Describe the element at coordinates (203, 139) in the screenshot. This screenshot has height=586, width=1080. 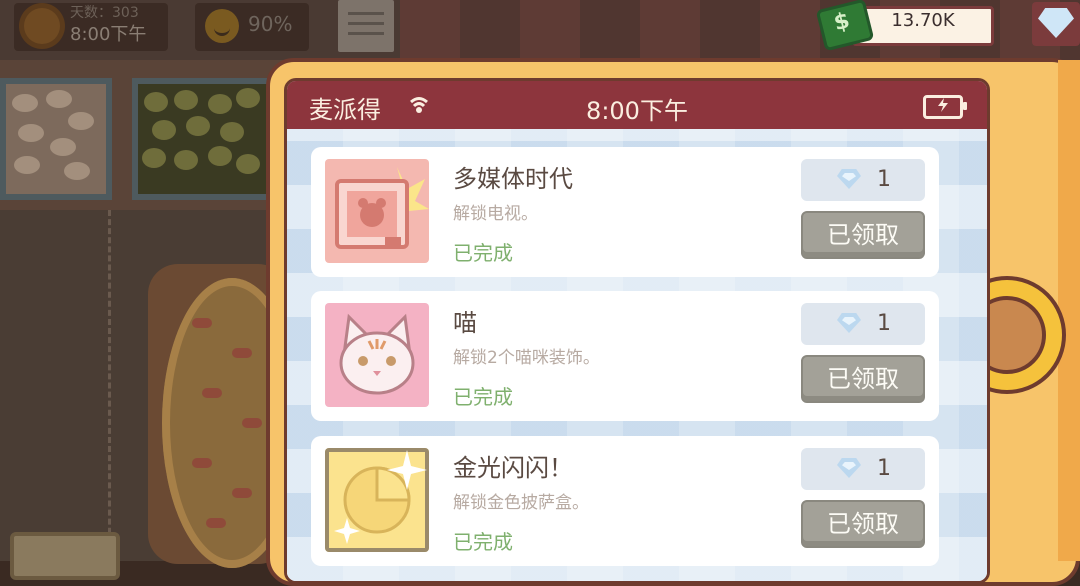
I see `olive-bin` at that location.